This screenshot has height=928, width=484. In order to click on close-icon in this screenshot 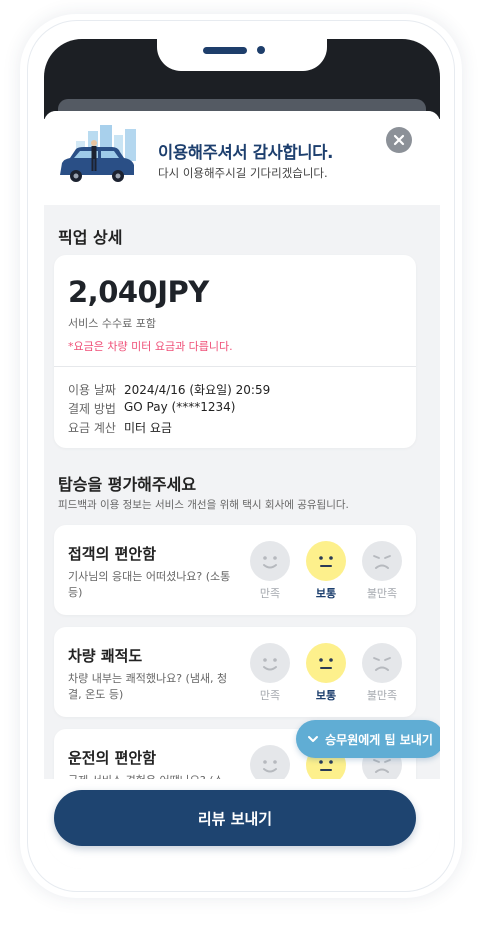, I will do `click(399, 140)`.